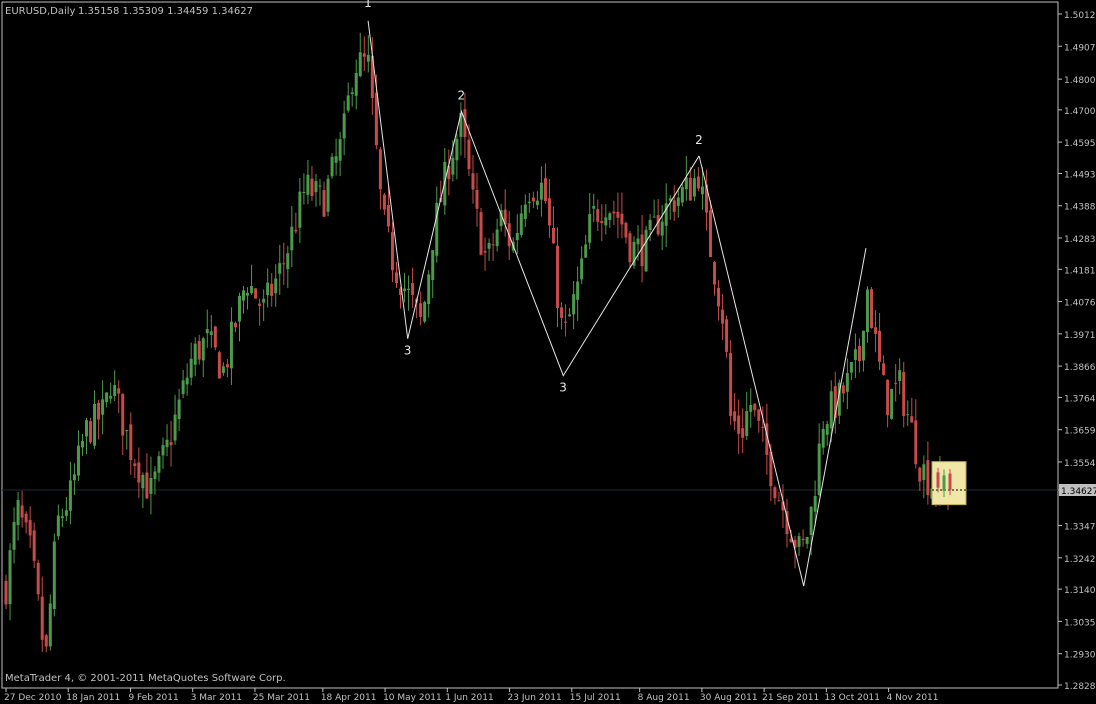  Describe the element at coordinates (165, 11) in the screenshot. I see `chart-header-ohlc: 1.35158 1.35309 1.34459 1.34627` at that location.